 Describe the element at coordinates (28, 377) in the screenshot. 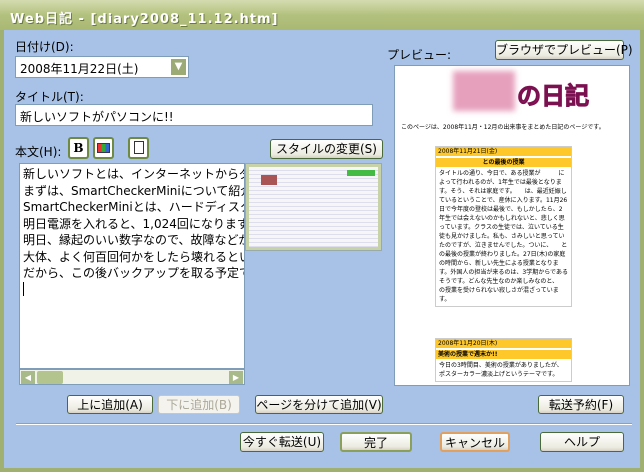

I see `scroll-left-icon: ◀` at that location.